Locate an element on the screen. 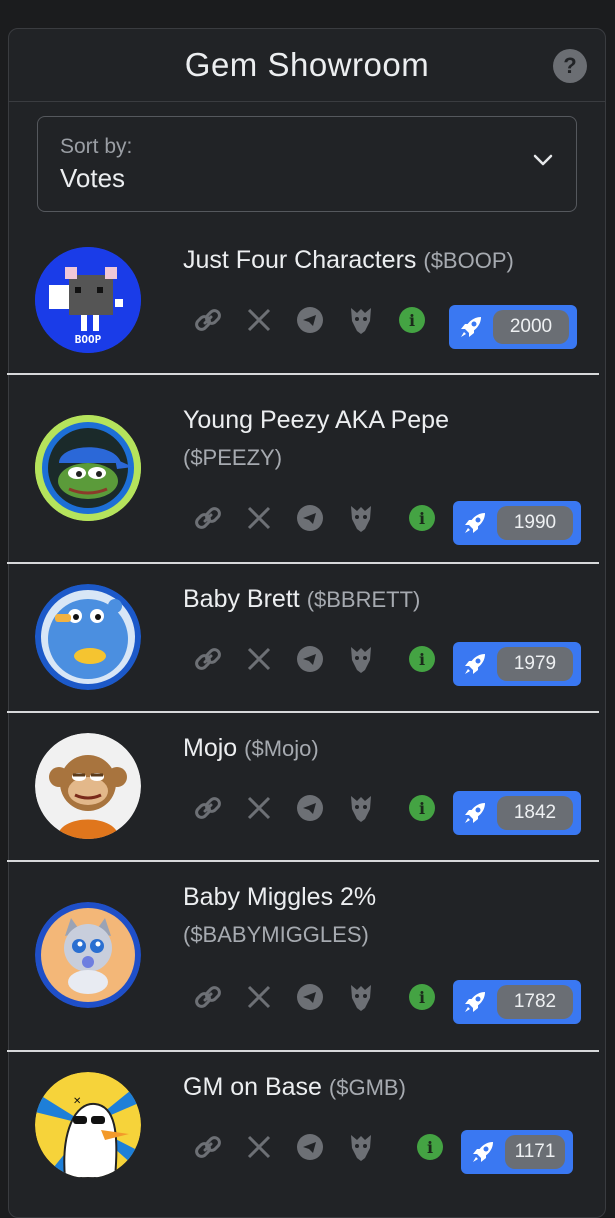 This screenshot has width=615, height=1218. sort-value: Votes is located at coordinates (93, 178).